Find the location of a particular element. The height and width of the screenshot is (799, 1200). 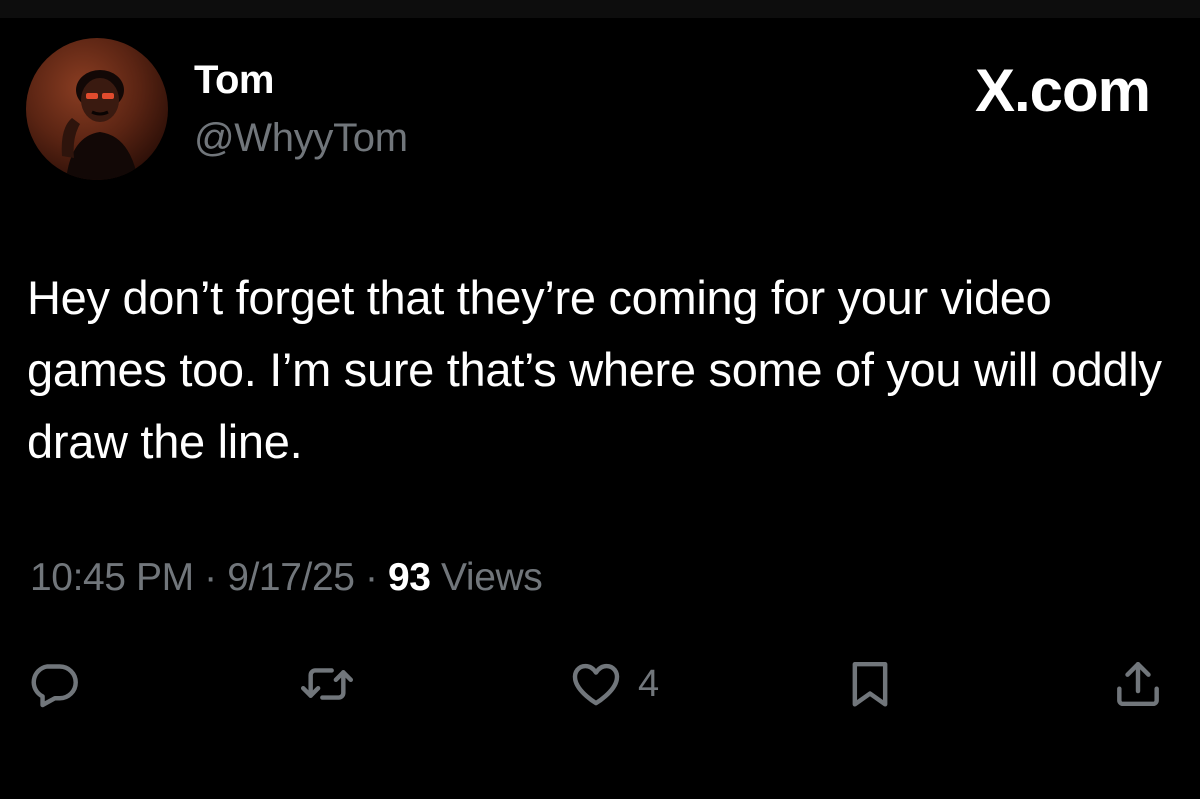

avatar is located at coordinates (97, 109).